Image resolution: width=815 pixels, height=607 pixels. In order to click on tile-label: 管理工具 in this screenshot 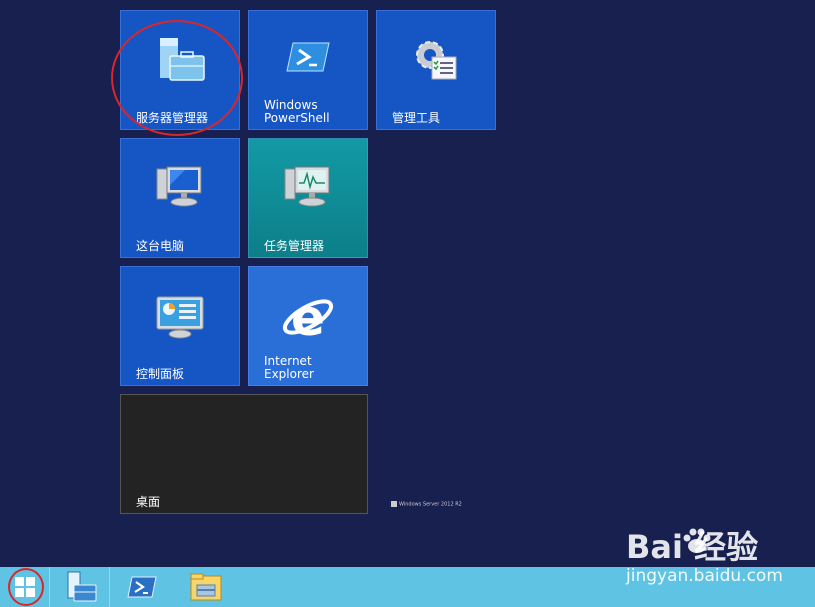, I will do `click(416, 118)`.